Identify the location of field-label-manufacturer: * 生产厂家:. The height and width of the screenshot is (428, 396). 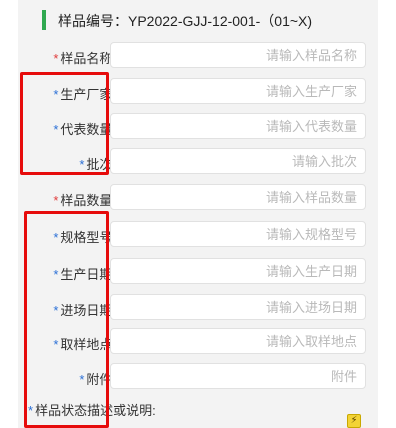
(84, 94).